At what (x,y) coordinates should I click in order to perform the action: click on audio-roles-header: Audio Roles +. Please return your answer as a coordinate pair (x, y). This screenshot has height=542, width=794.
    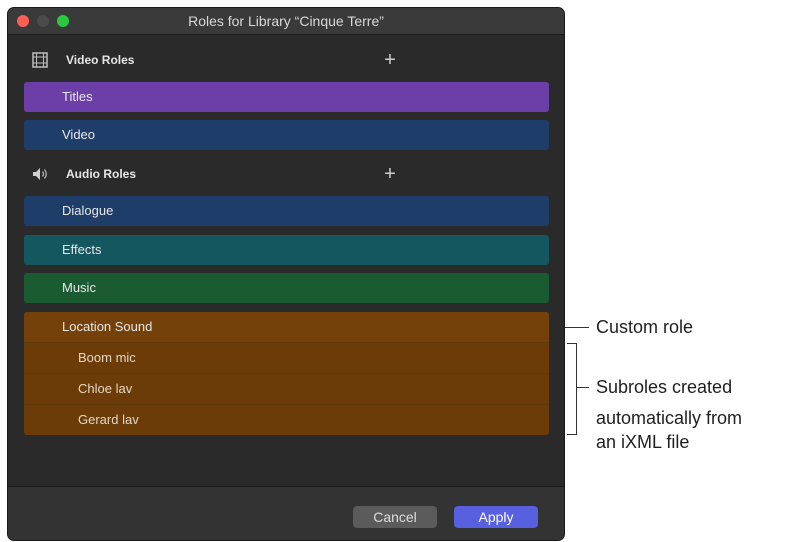
    Looking at the image, I should click on (286, 174).